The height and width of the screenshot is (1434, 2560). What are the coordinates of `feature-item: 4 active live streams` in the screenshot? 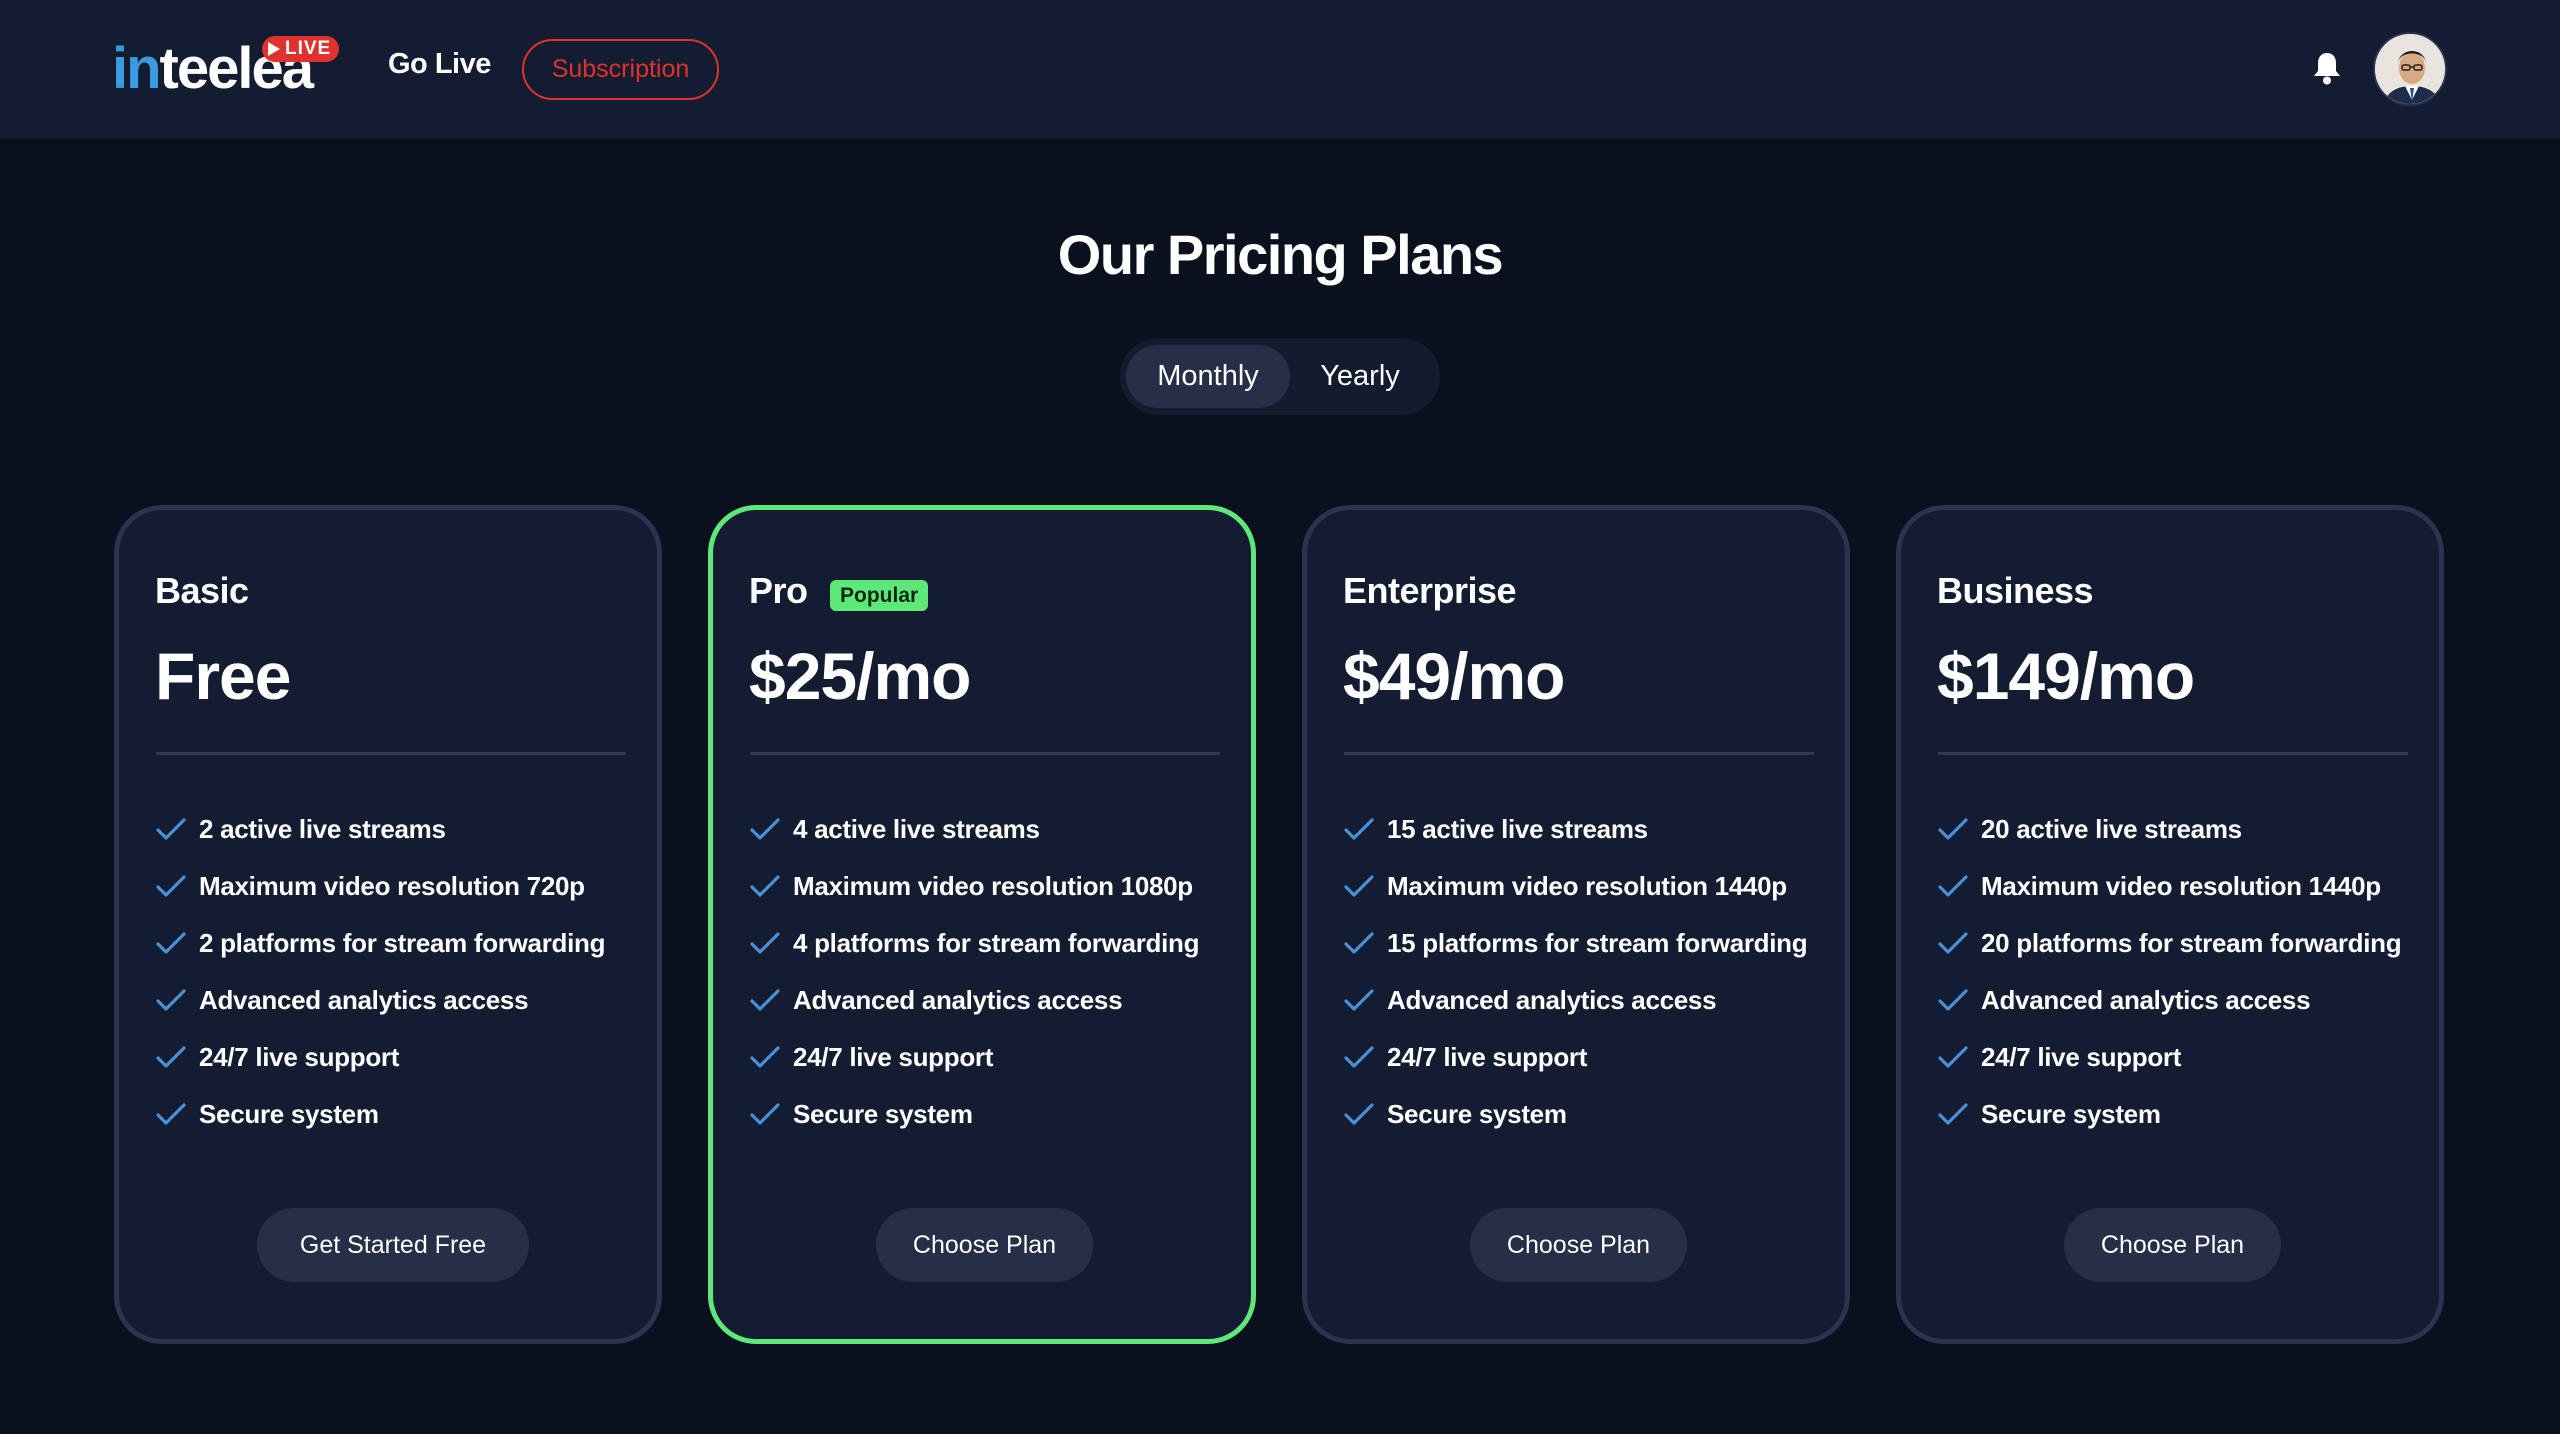 It's located at (989, 829).